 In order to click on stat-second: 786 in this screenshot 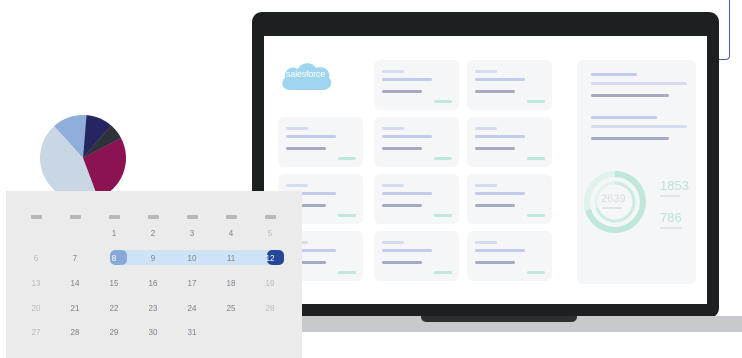, I will do `click(671, 217)`.